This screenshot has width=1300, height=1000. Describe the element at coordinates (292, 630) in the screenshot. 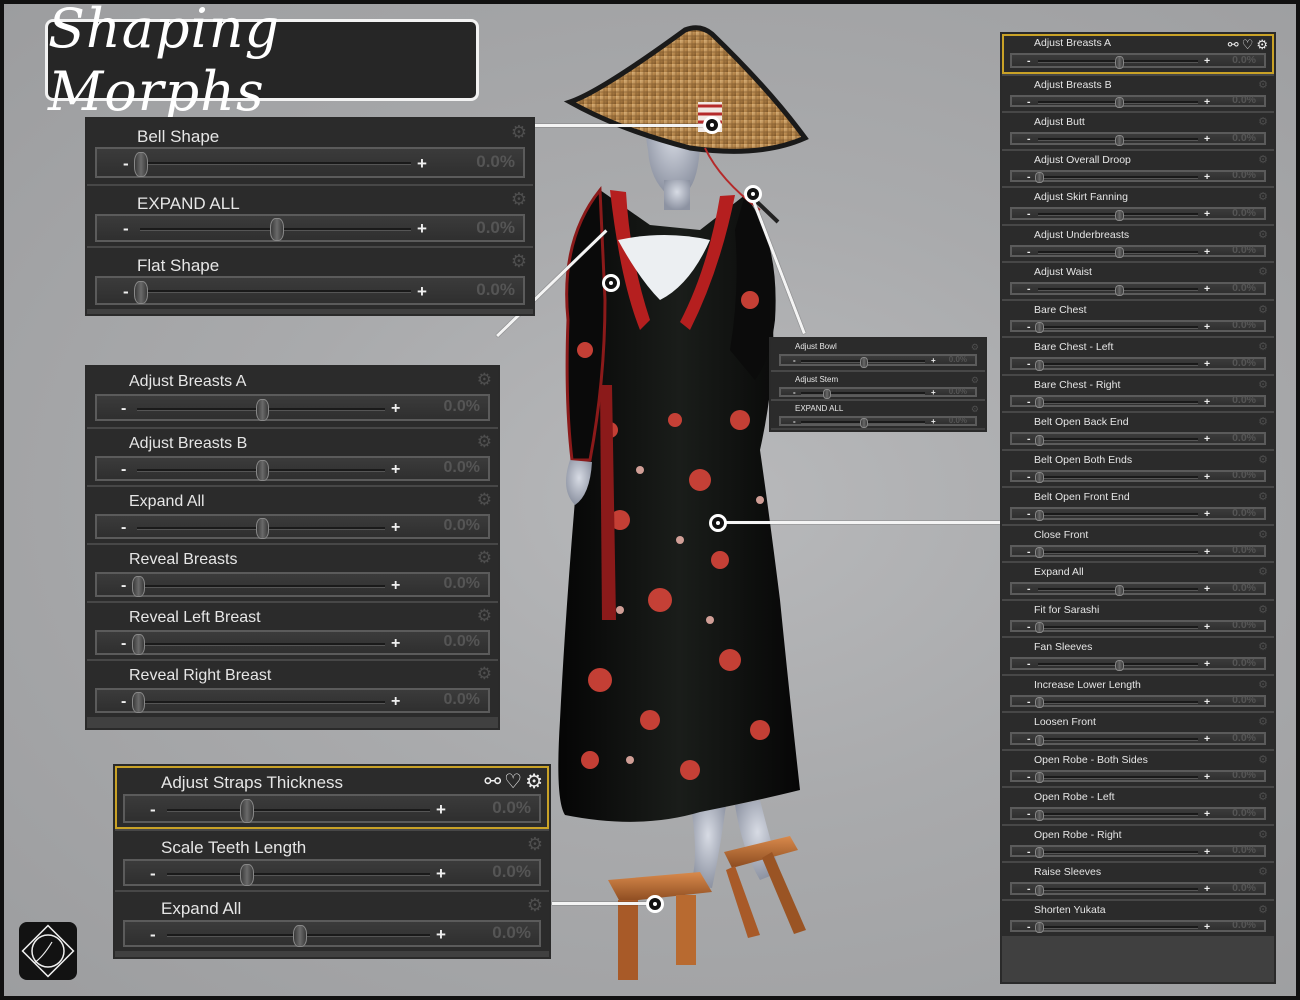

I see `morph-row: Reveal Left Breast ⚙ - +0.0%` at that location.